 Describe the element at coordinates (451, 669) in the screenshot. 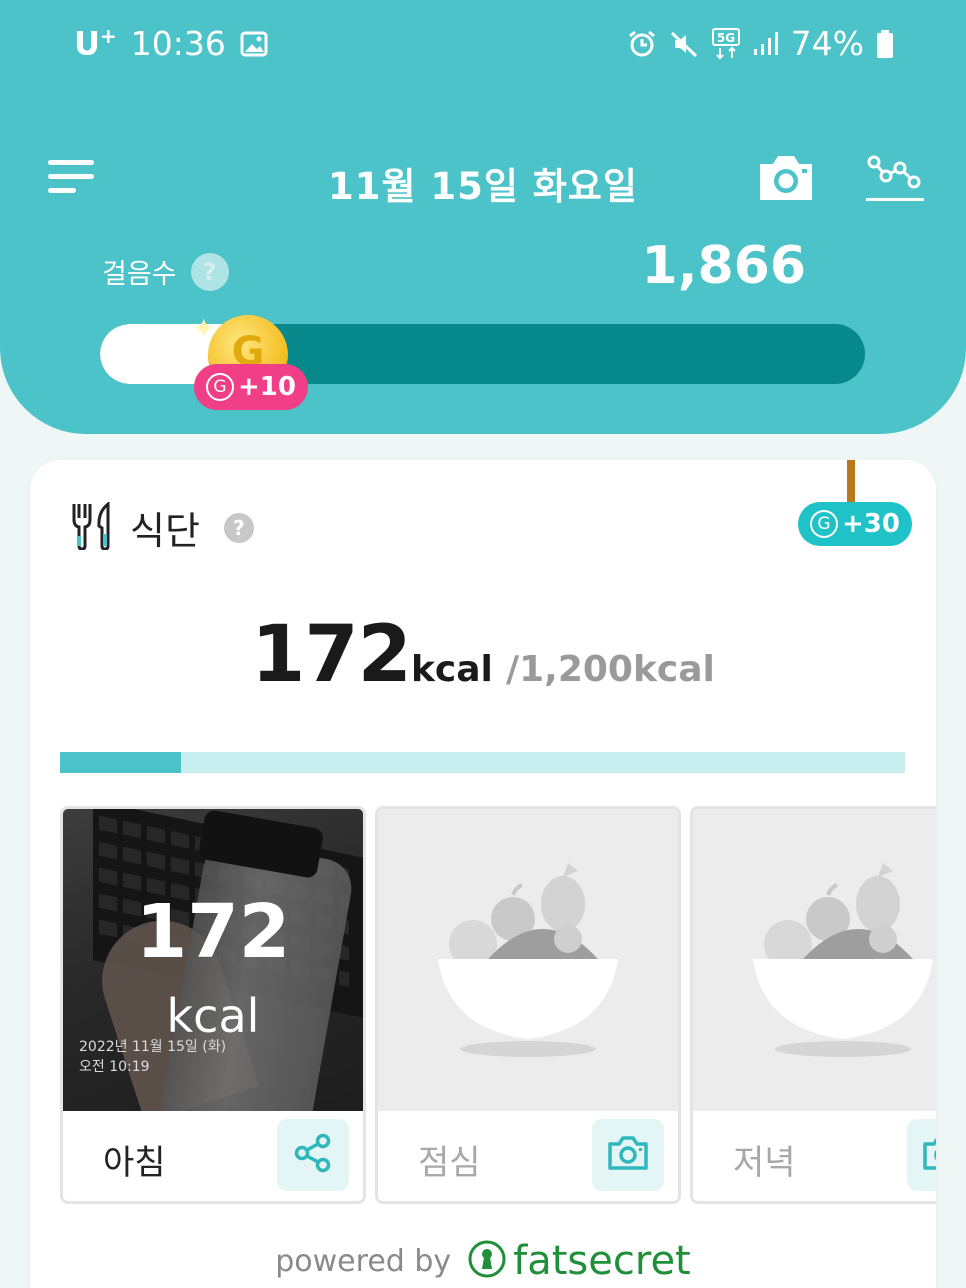

I see `calories-unit: kcal` at that location.